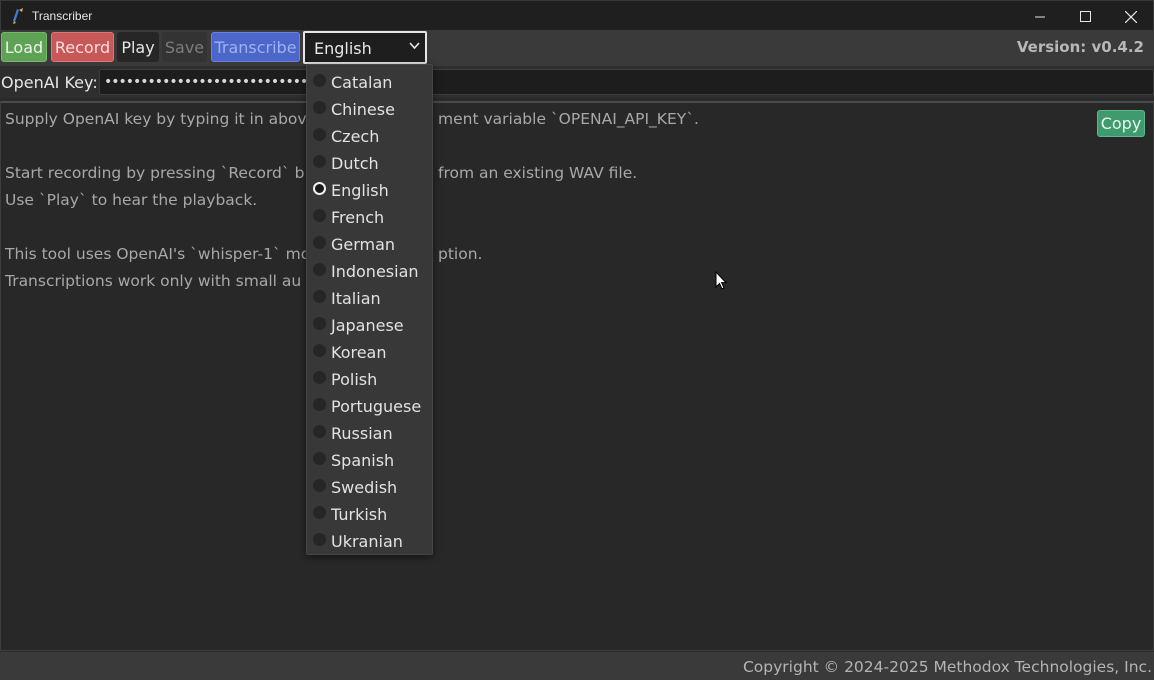 Image resolution: width=1154 pixels, height=680 pixels. I want to click on window-title: Transcriber, so click(62, 16).